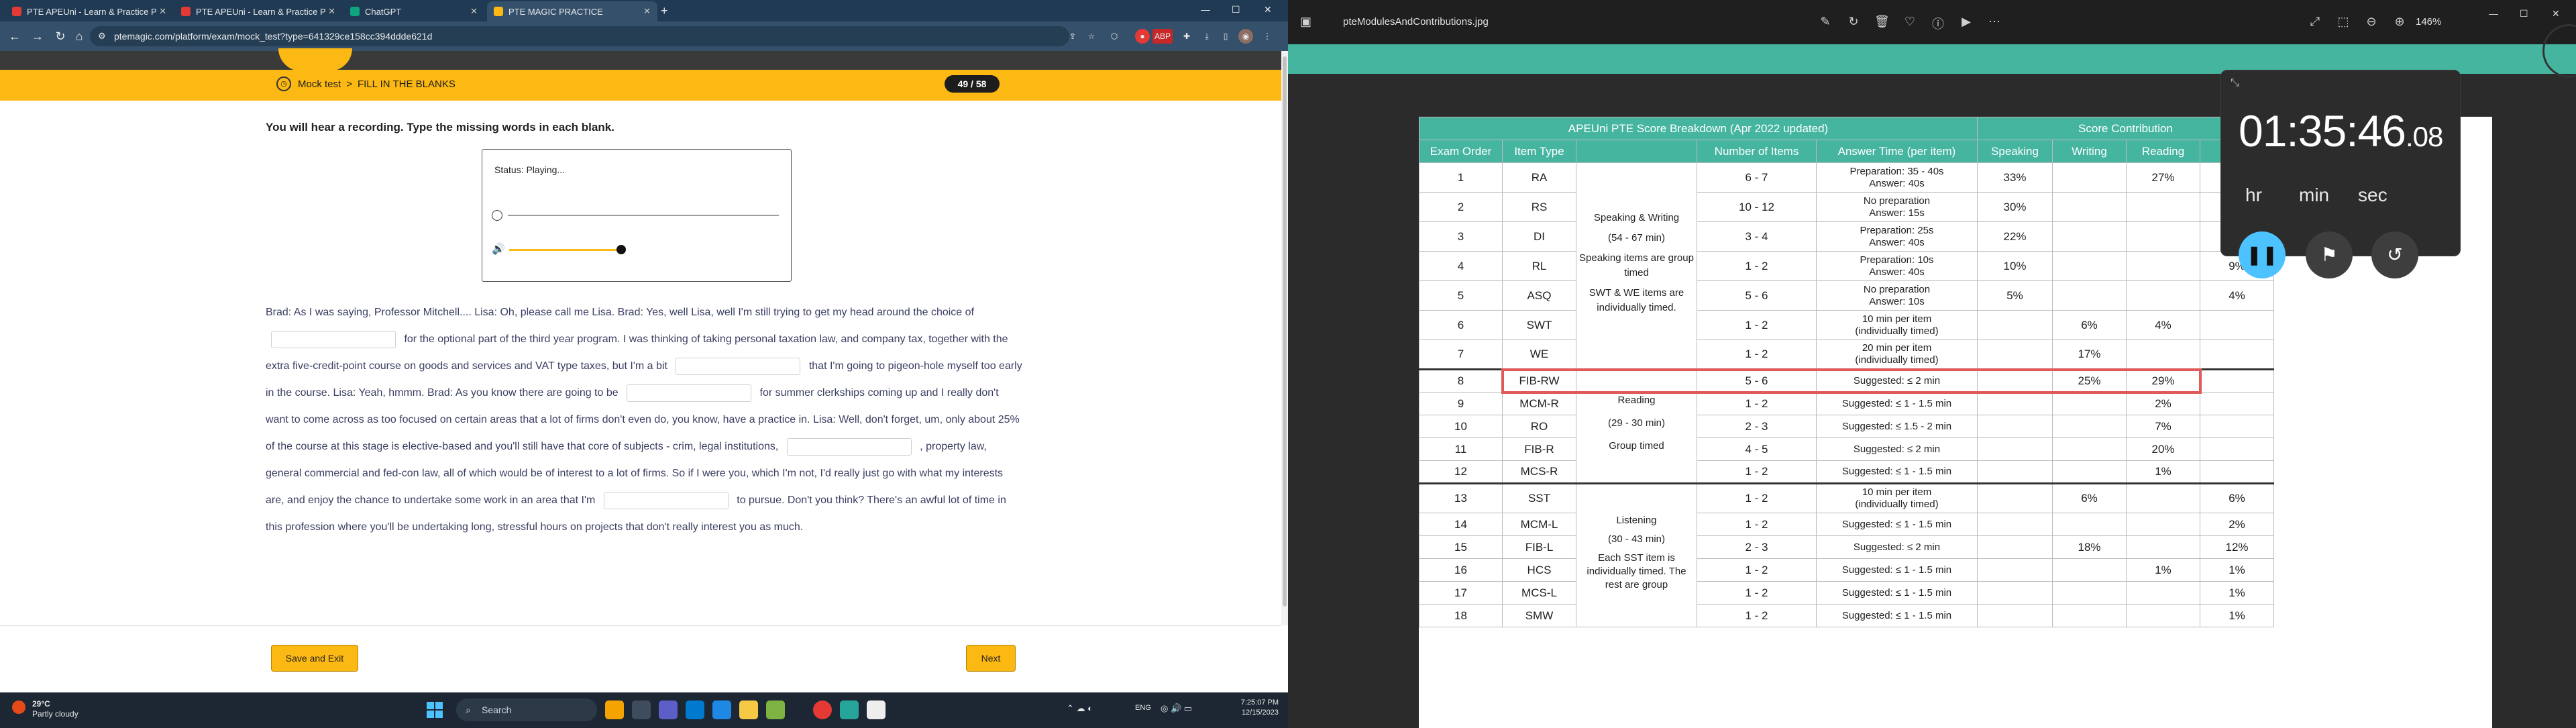  Describe the element at coordinates (1757, 151) in the screenshot. I see `col-header: Number of Items` at that location.